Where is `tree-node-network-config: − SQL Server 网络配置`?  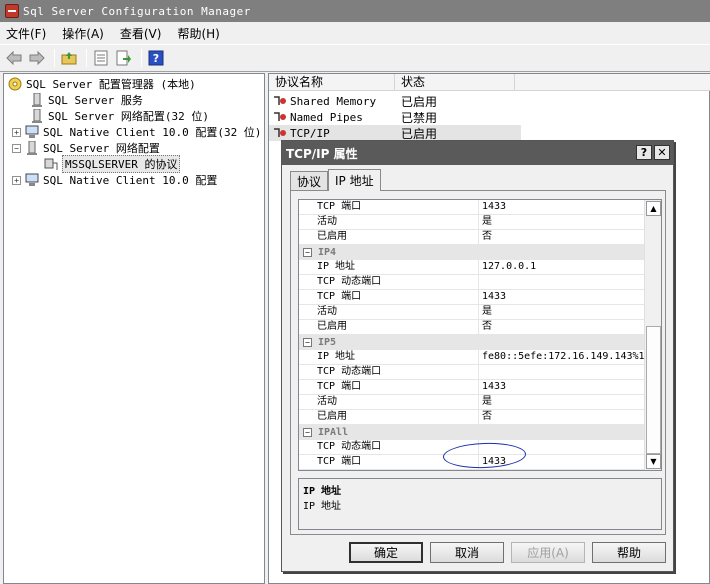 tree-node-network-config: − SQL Server 网络配置 is located at coordinates (86, 148).